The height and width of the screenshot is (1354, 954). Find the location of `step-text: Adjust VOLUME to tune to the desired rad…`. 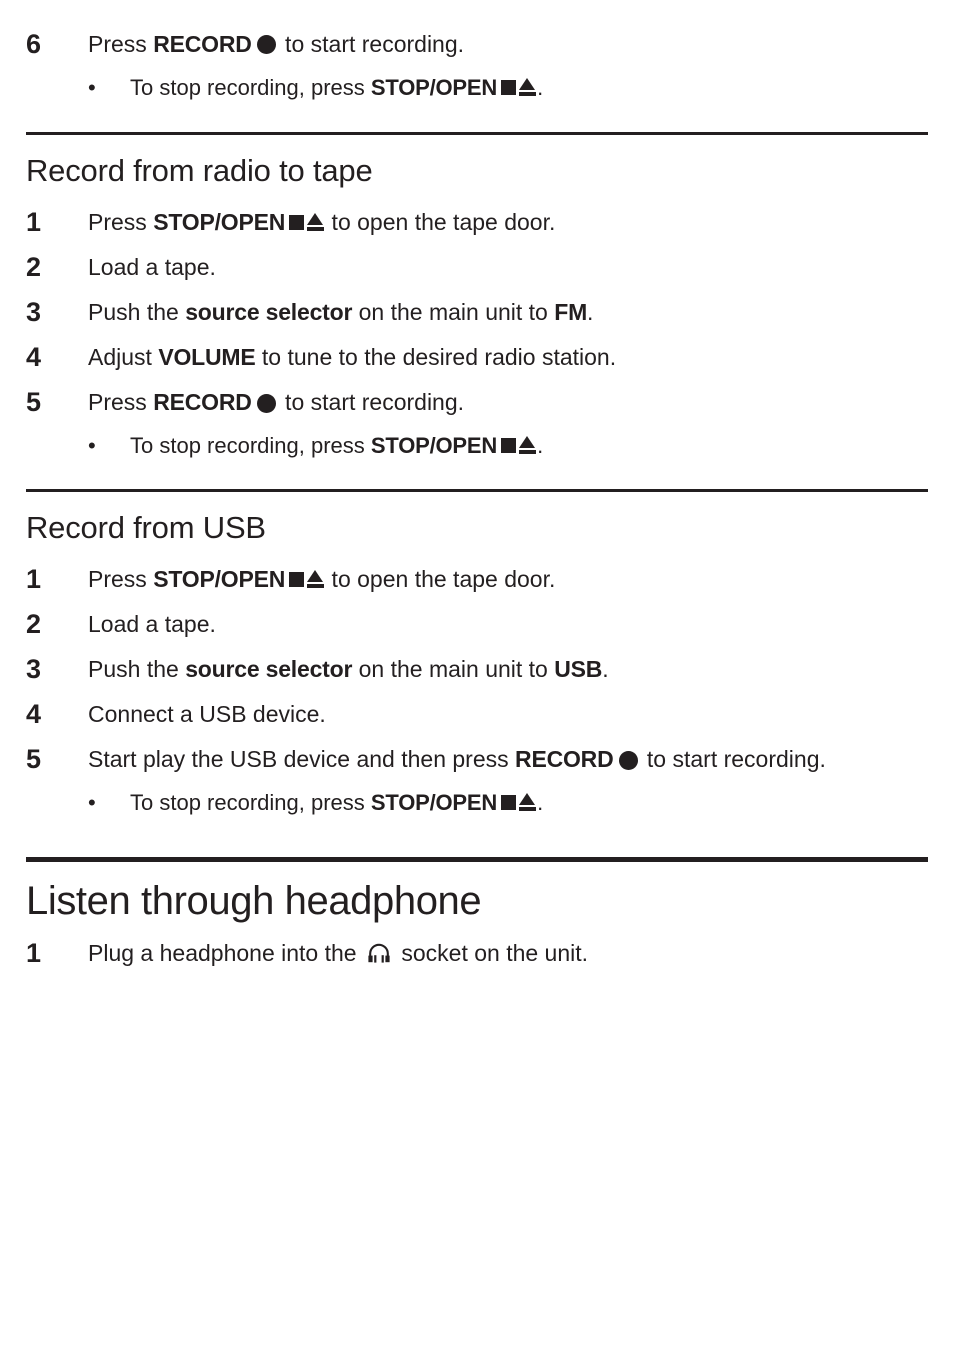

step-text: Adjust VOLUME to tune to the desired rad… is located at coordinates (508, 357).